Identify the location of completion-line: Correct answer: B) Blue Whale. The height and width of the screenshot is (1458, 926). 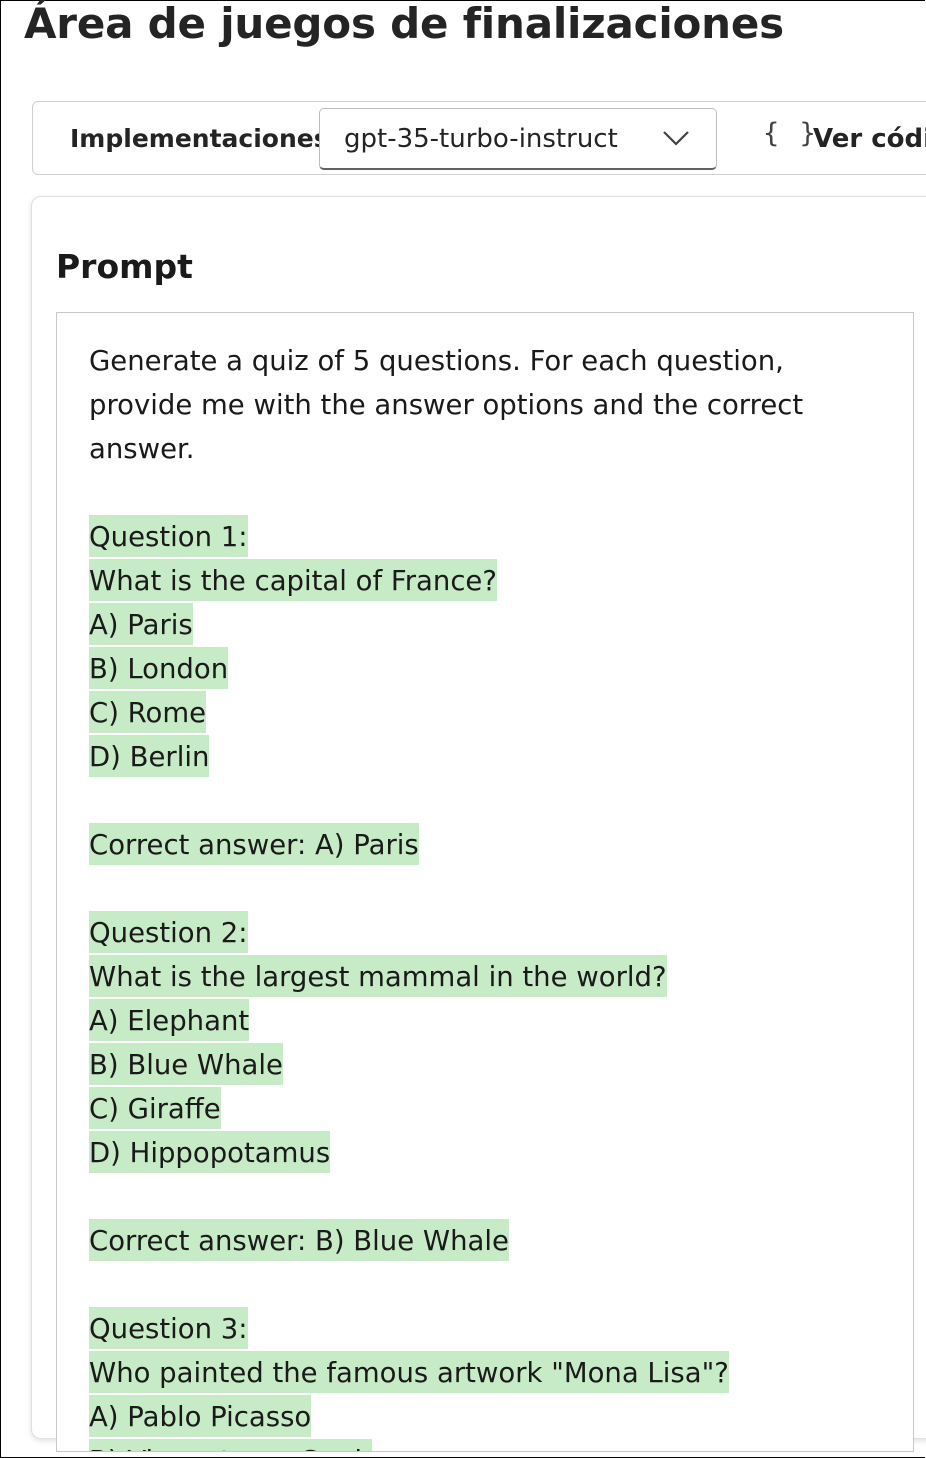
(469, 1241).